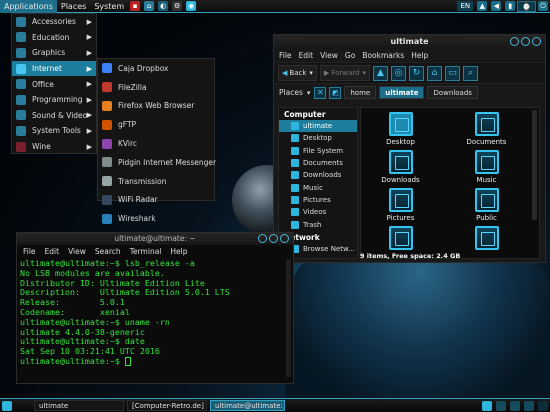  I want to click on folder-music: Music, so click(486, 167).